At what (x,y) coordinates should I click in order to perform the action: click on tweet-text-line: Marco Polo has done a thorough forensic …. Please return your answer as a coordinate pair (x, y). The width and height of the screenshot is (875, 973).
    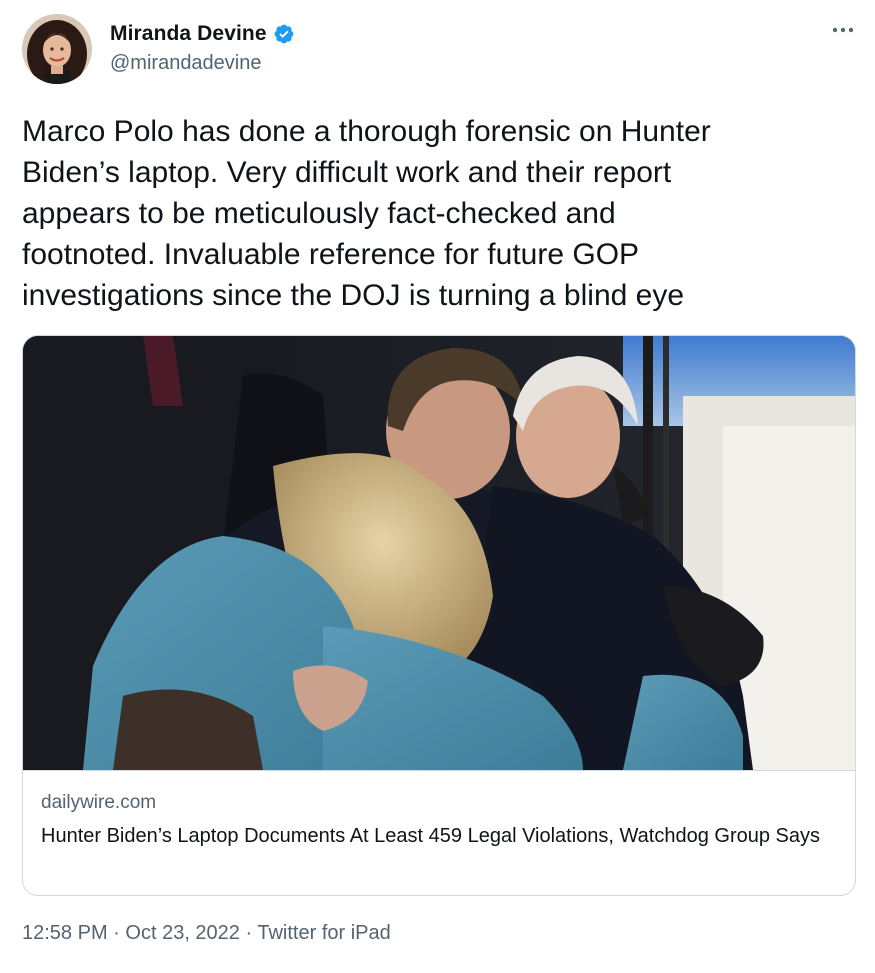
    Looking at the image, I should click on (366, 131).